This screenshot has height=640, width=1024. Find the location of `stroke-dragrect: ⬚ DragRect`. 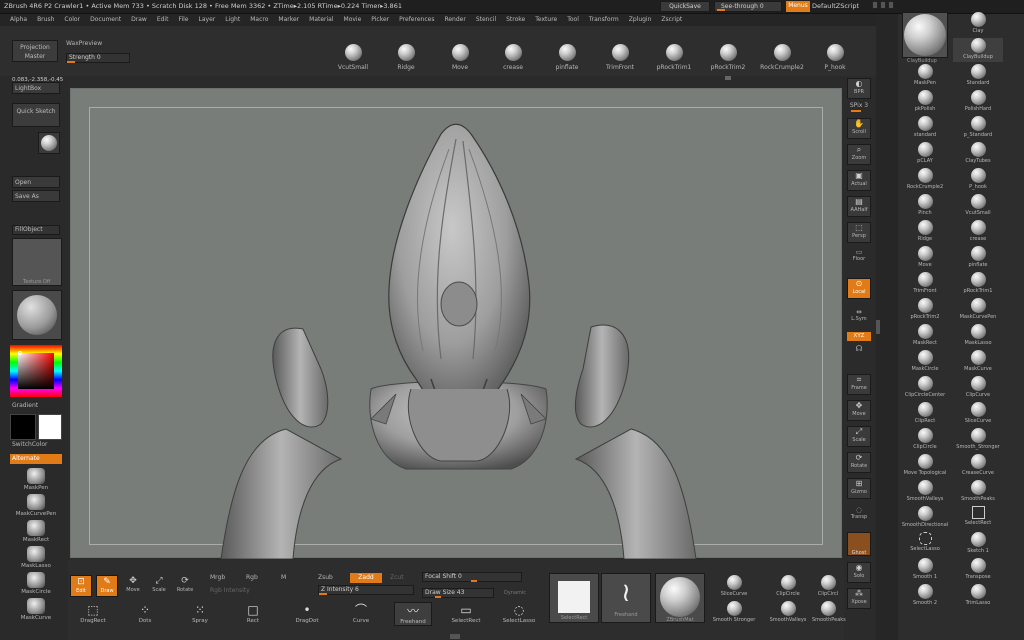

stroke-dragrect: ⬚ DragRect is located at coordinates (93, 613).